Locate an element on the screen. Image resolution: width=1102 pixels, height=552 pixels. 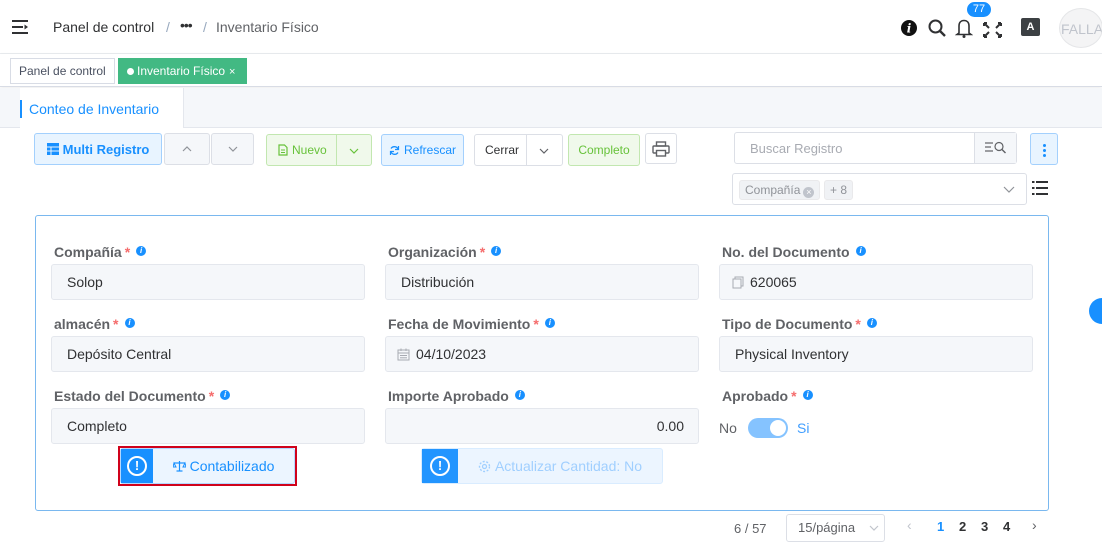
printer-icon is located at coordinates (661, 148).